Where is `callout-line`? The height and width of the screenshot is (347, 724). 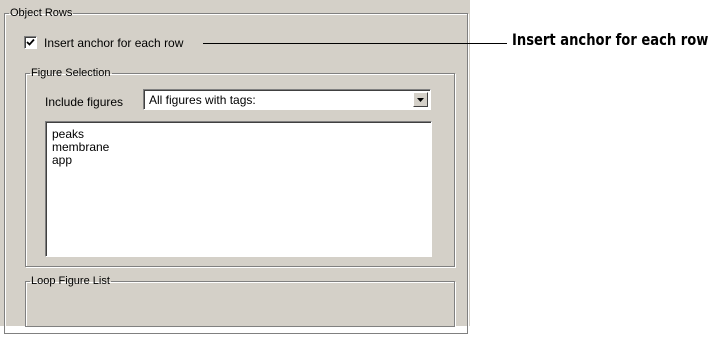
callout-line is located at coordinates (355, 43).